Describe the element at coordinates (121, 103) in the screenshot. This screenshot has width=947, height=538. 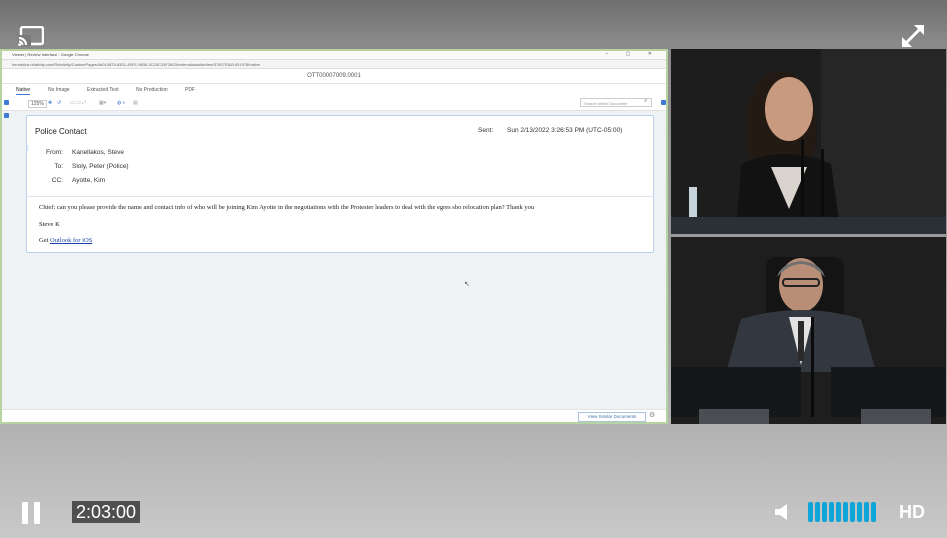
I see `highlight-icon: ◍ ◐` at that location.